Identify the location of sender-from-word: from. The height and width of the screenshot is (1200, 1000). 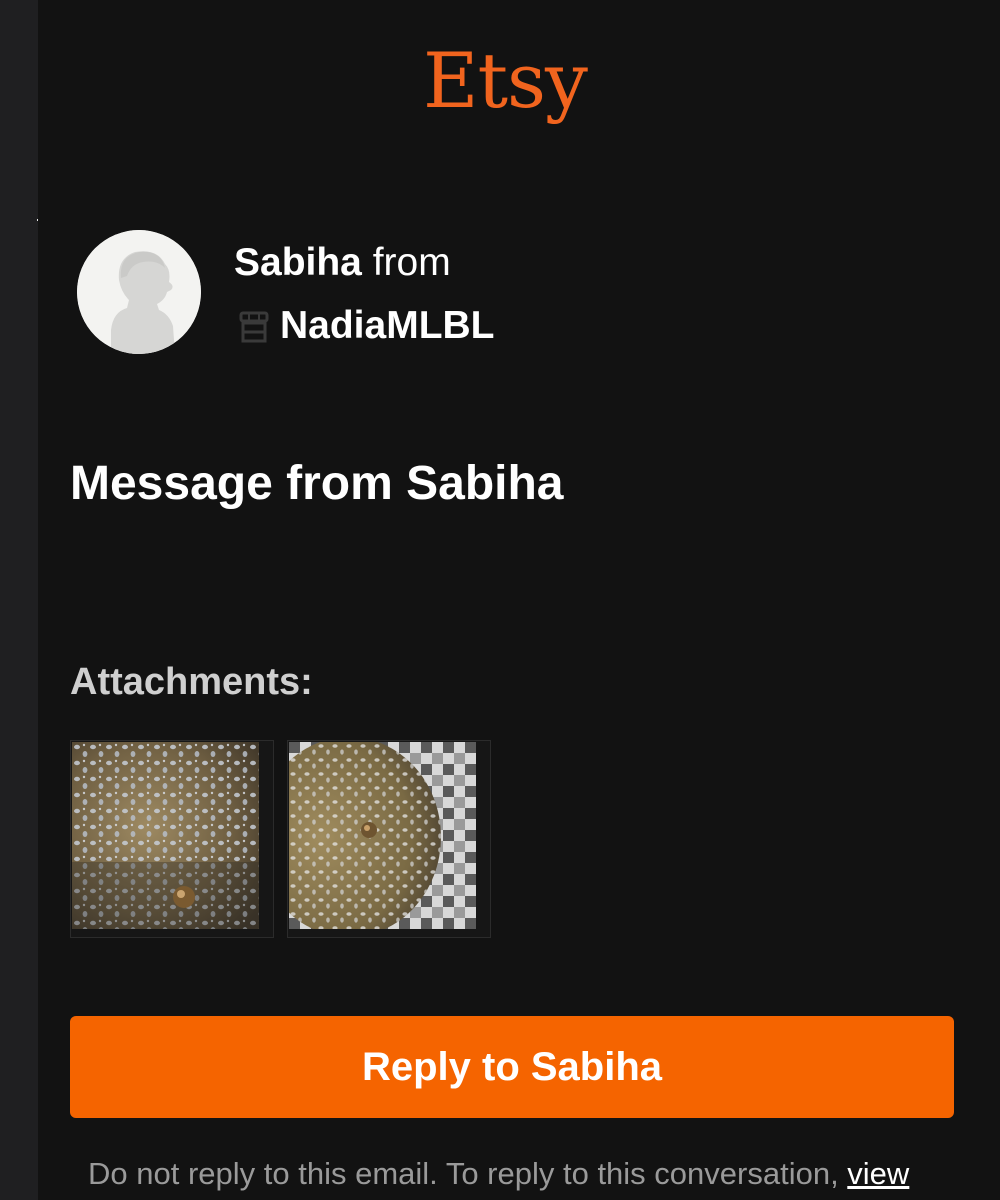
(411, 262).